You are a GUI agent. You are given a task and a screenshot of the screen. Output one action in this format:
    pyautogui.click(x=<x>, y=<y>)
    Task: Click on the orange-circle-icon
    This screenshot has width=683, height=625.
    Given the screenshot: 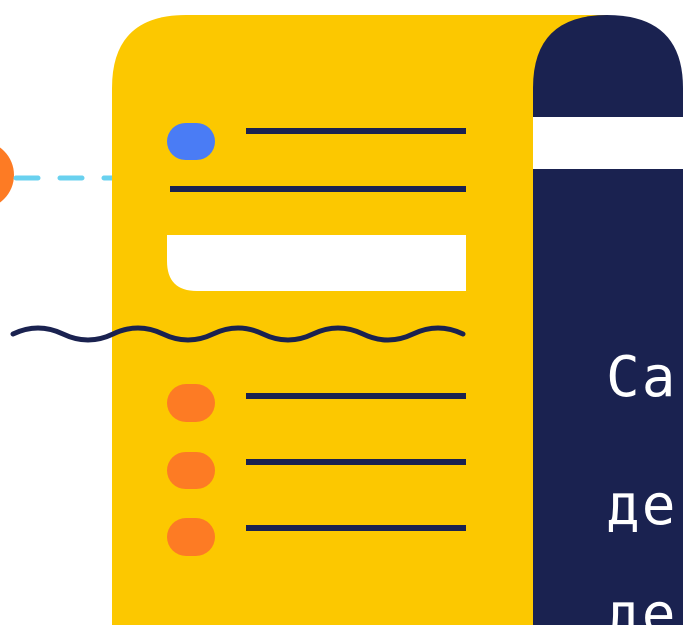 What is the action you would take?
    pyautogui.click(x=7, y=175)
    